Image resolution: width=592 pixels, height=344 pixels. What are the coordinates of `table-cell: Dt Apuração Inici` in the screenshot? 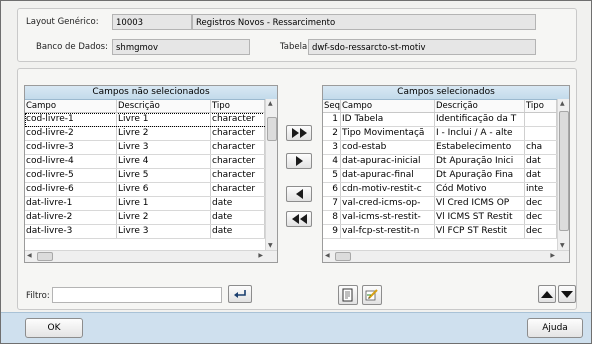 It's located at (480, 161).